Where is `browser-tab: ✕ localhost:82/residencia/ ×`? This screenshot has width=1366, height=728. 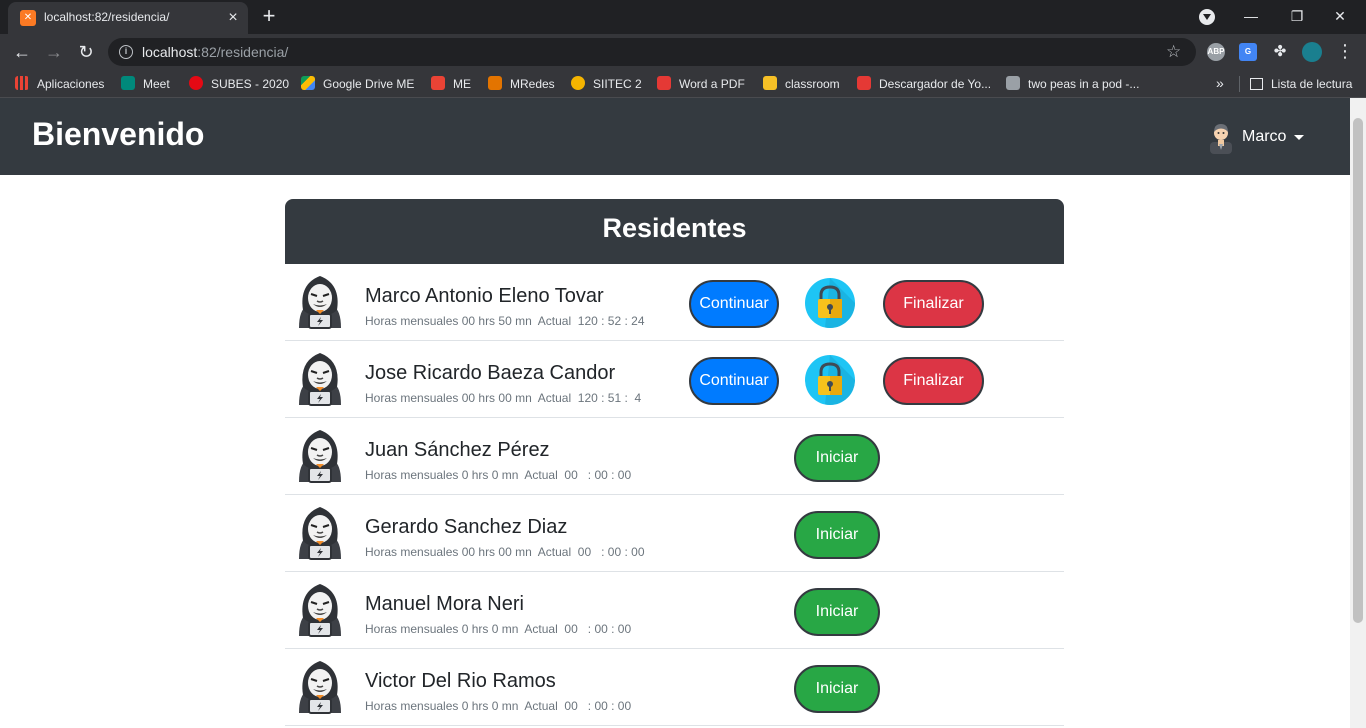
browser-tab: ✕ localhost:82/residencia/ × is located at coordinates (128, 18).